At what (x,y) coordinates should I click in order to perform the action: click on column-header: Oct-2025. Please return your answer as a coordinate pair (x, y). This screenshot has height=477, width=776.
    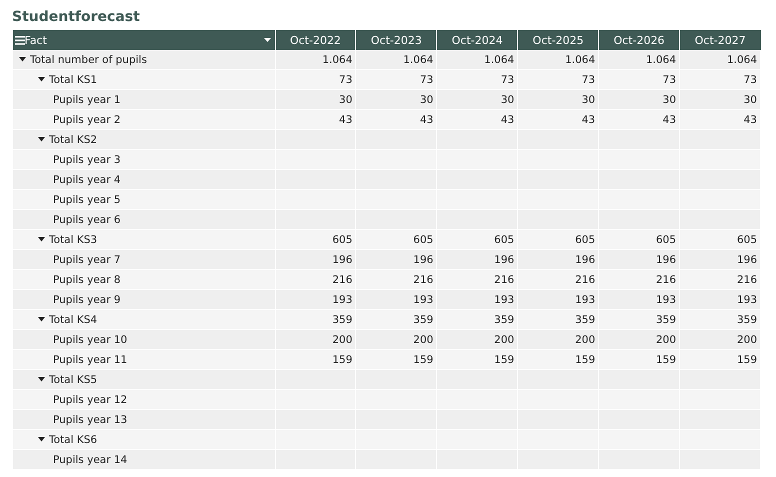
    Looking at the image, I should click on (558, 40).